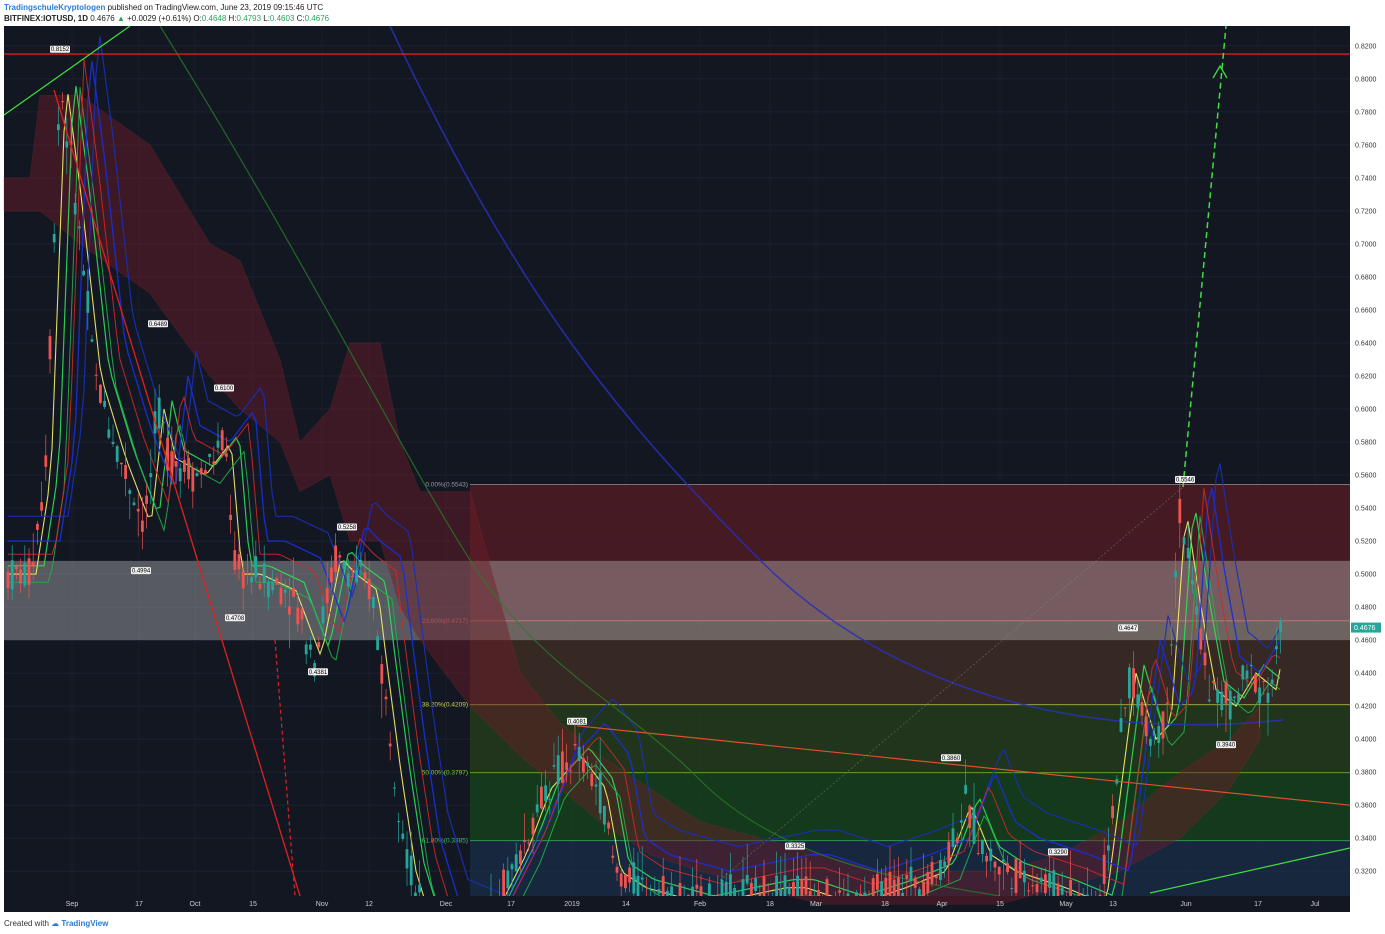 The width and height of the screenshot is (1385, 934). What do you see at coordinates (577, 721) in the screenshot?
I see `price-label: 0.4081` at bounding box center [577, 721].